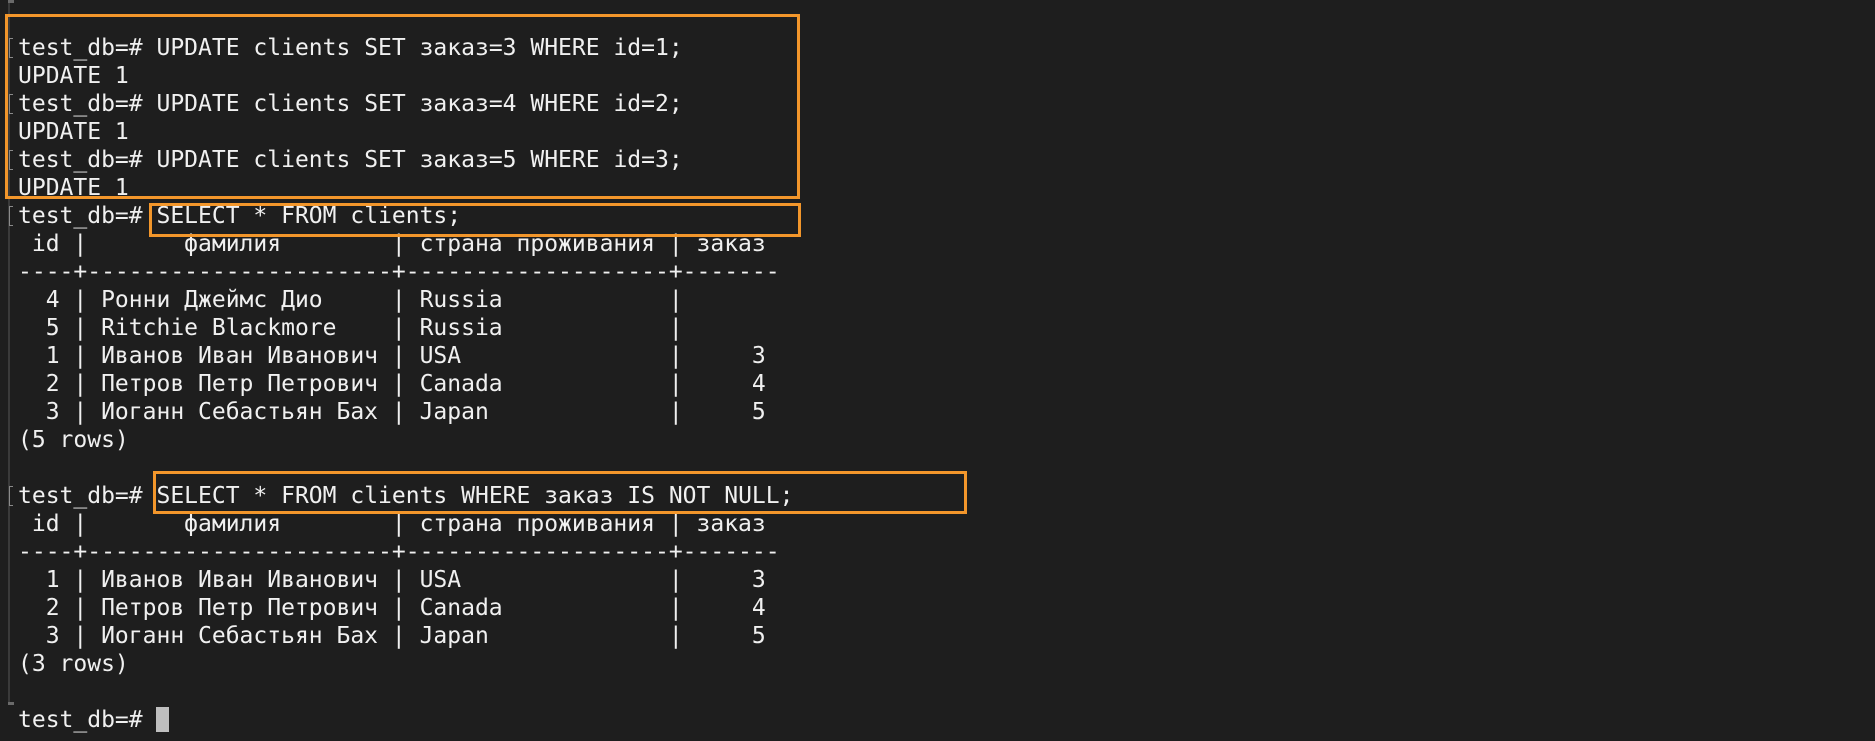  Describe the element at coordinates (475, 220) in the screenshot. I see `highlight-box-select-all` at that location.